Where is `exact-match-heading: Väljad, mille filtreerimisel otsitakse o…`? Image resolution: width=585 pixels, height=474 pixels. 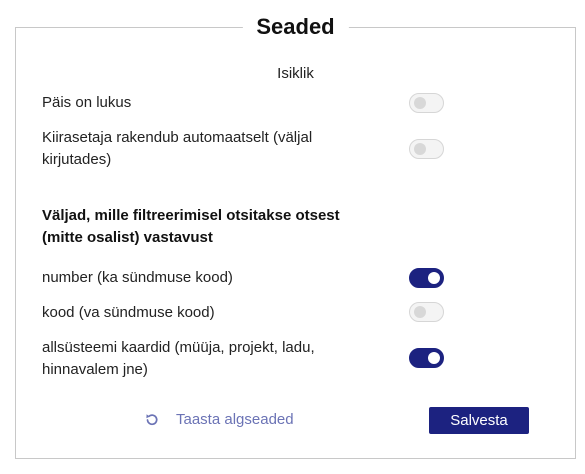
exact-match-heading: Väljad, mille filtreerimisel otsitakse o… is located at coordinates (191, 226).